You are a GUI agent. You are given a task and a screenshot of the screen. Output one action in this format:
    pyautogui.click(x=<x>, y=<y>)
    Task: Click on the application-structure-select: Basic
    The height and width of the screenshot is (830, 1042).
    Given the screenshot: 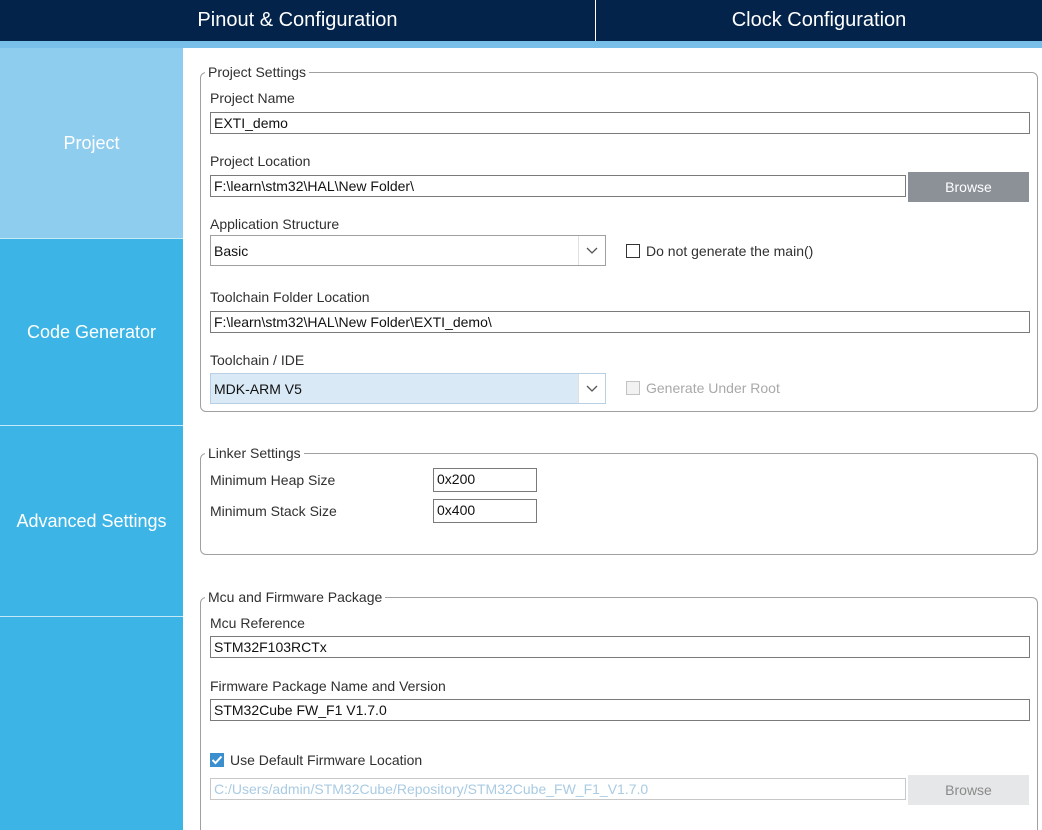 What is the action you would take?
    pyautogui.click(x=408, y=250)
    